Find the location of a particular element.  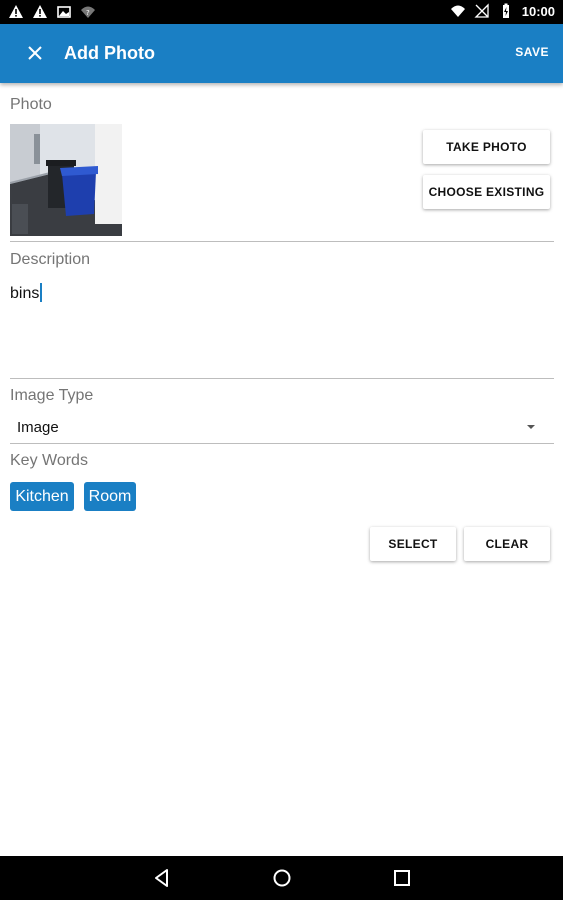

photo-image is located at coordinates (66, 180).